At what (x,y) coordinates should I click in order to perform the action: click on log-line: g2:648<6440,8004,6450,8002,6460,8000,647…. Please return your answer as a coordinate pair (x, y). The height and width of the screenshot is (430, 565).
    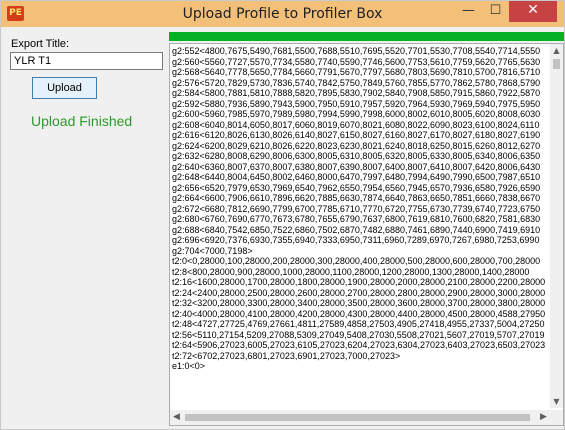
    Looking at the image, I should click on (356, 177).